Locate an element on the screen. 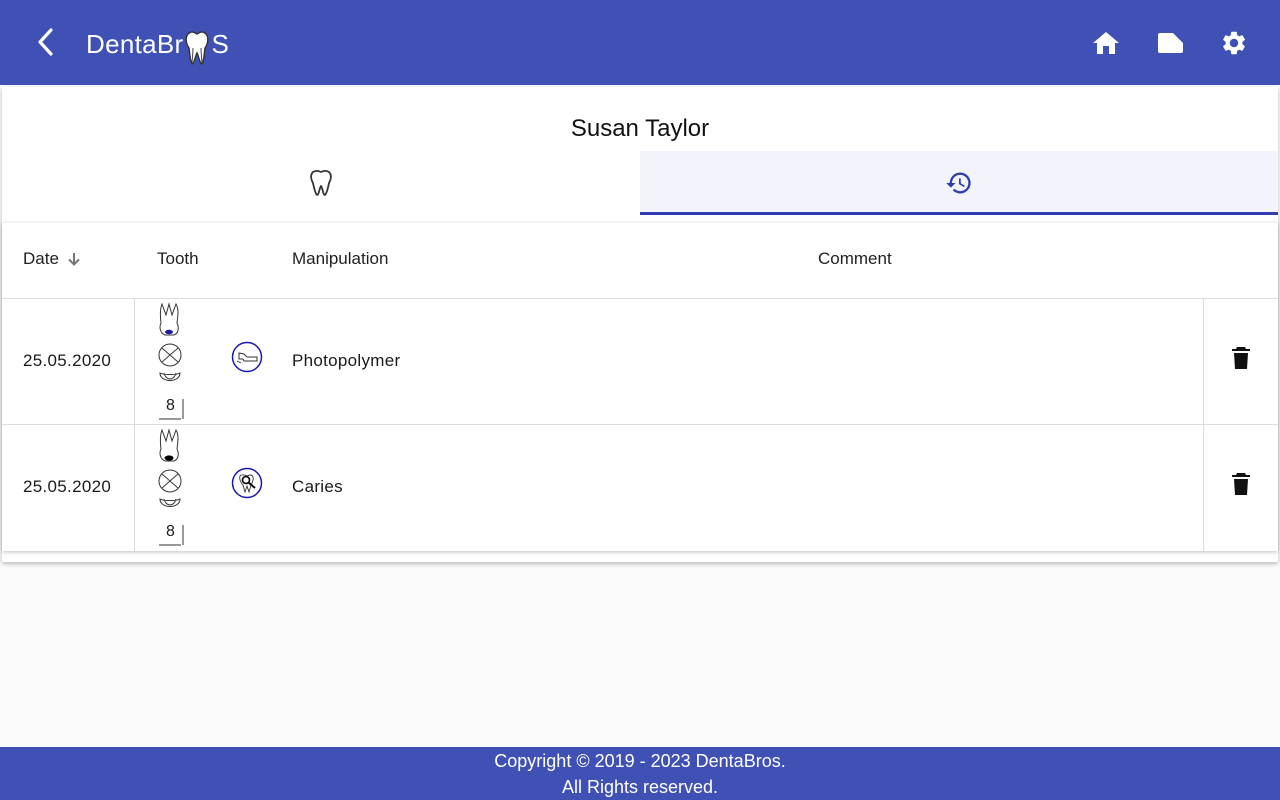 Image resolution: width=1280 pixels, height=800 pixels. home-icon is located at coordinates (1106, 43).